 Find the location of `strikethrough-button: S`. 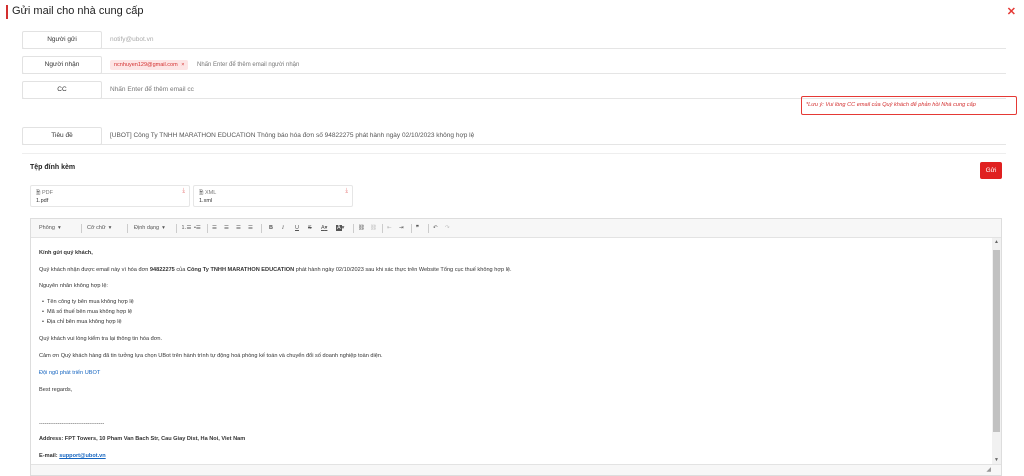

strikethrough-button: S is located at coordinates (310, 228).